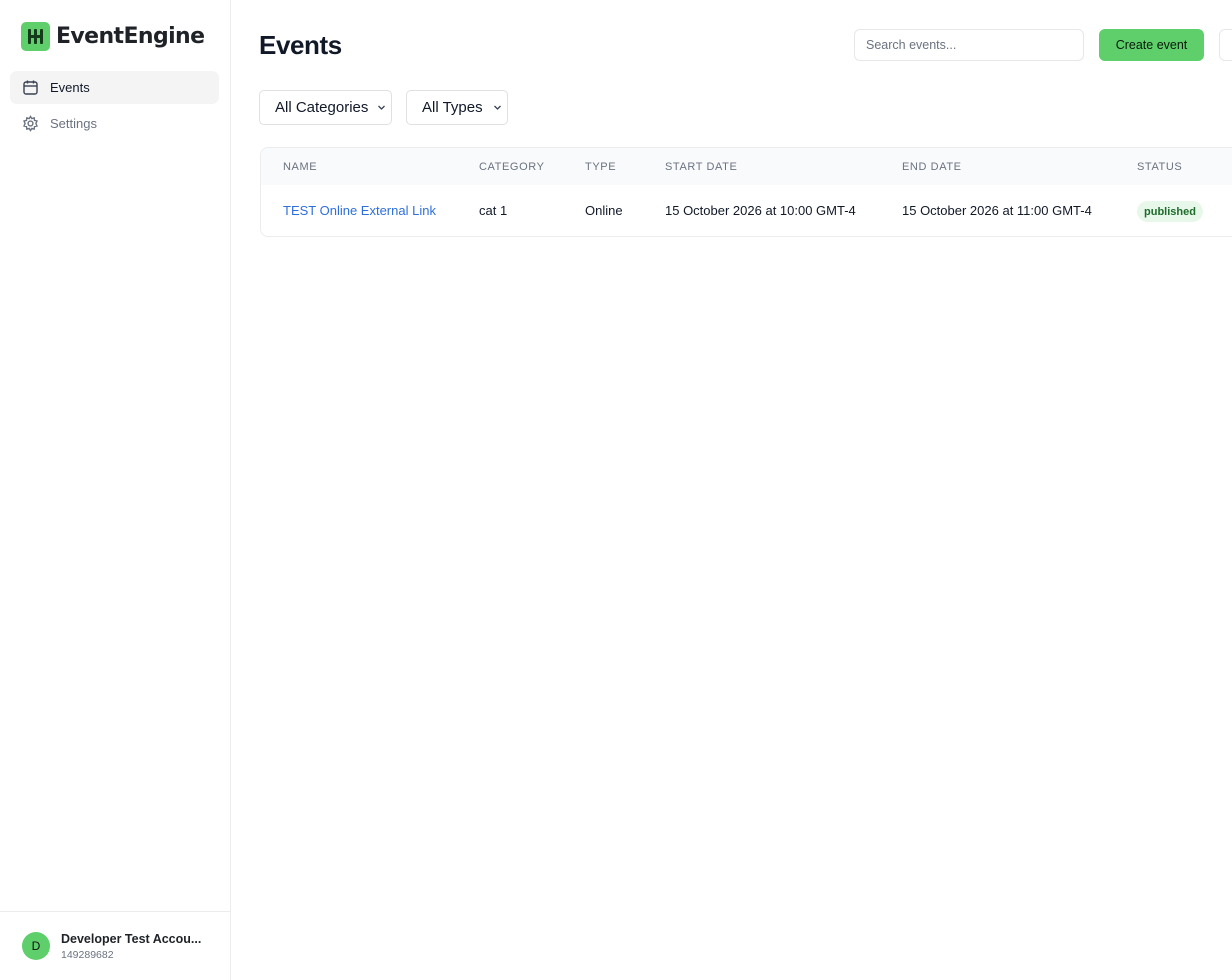 The image size is (1232, 980). I want to click on column-header-type: TYPE, so click(600, 167).